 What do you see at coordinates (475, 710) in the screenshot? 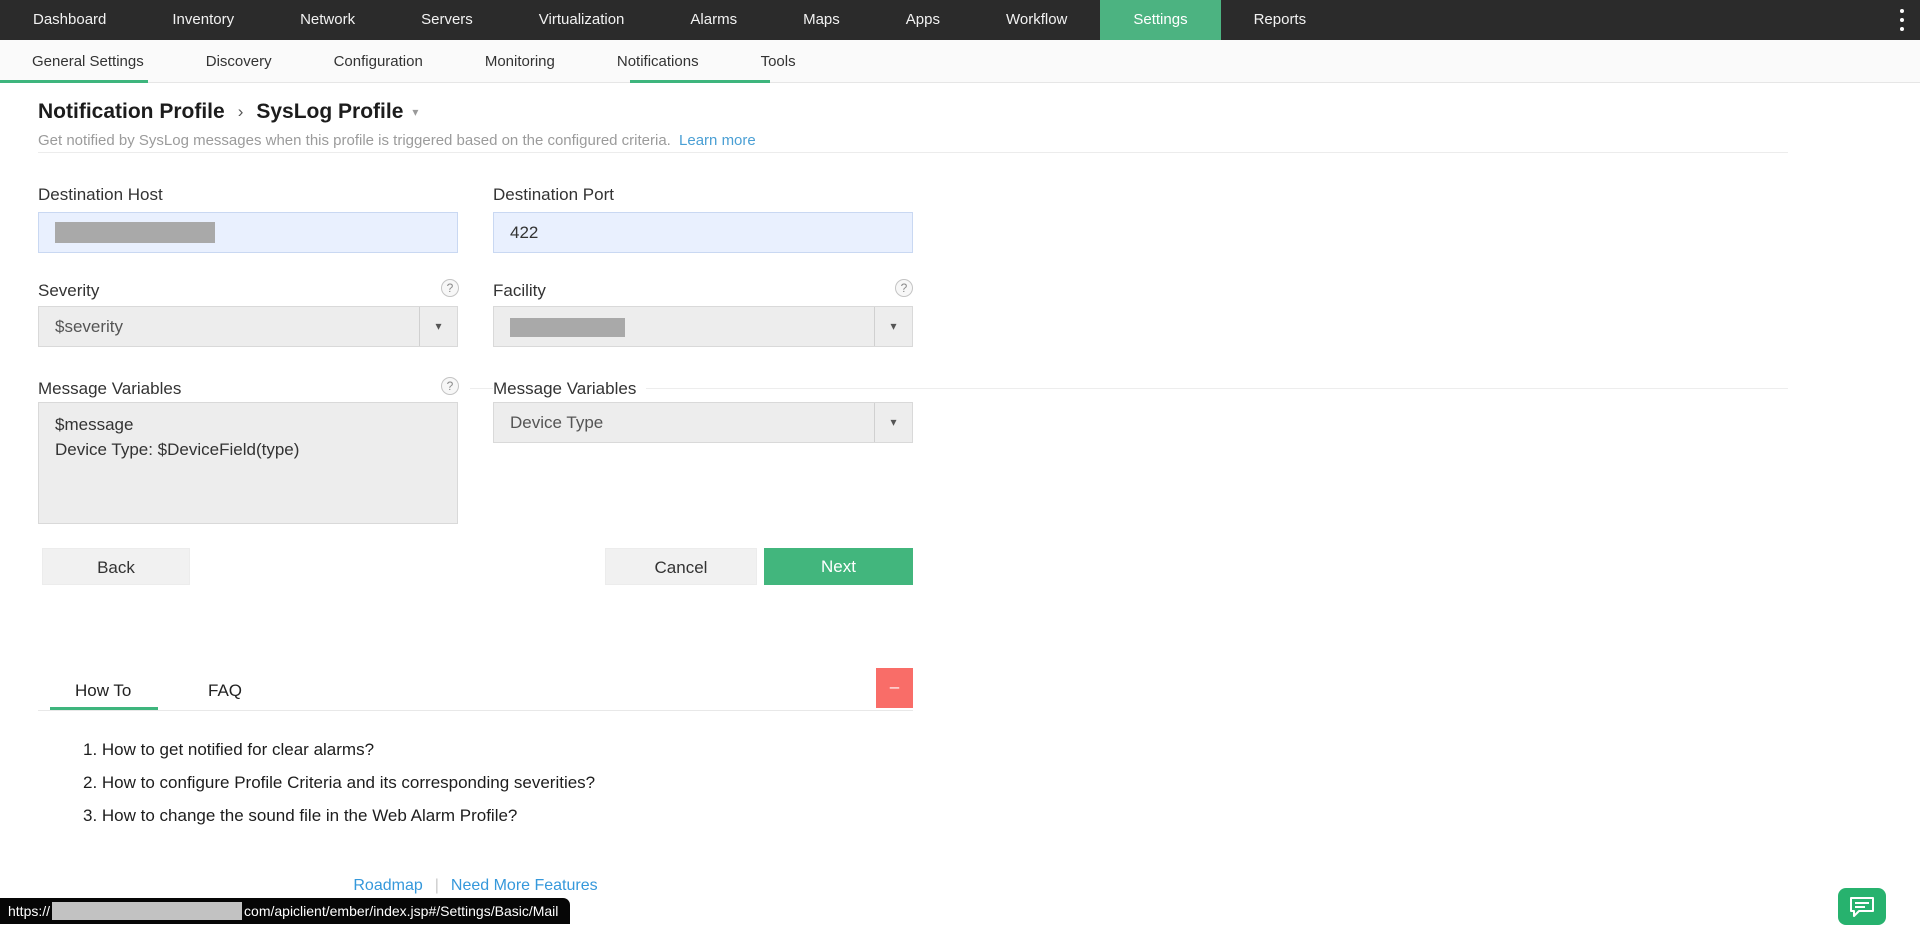
I see `help-card-divider` at bounding box center [475, 710].